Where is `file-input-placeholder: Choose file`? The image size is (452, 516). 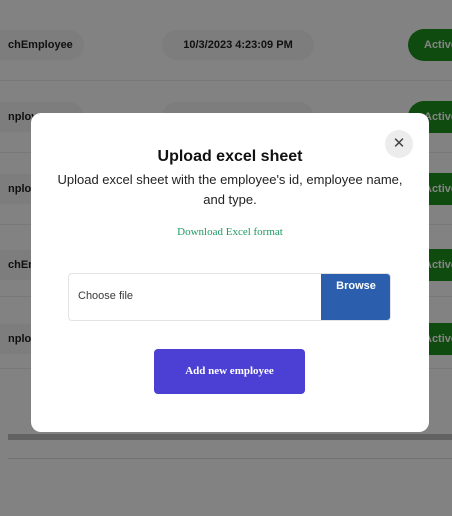
file-input-placeholder: Choose file is located at coordinates (106, 296).